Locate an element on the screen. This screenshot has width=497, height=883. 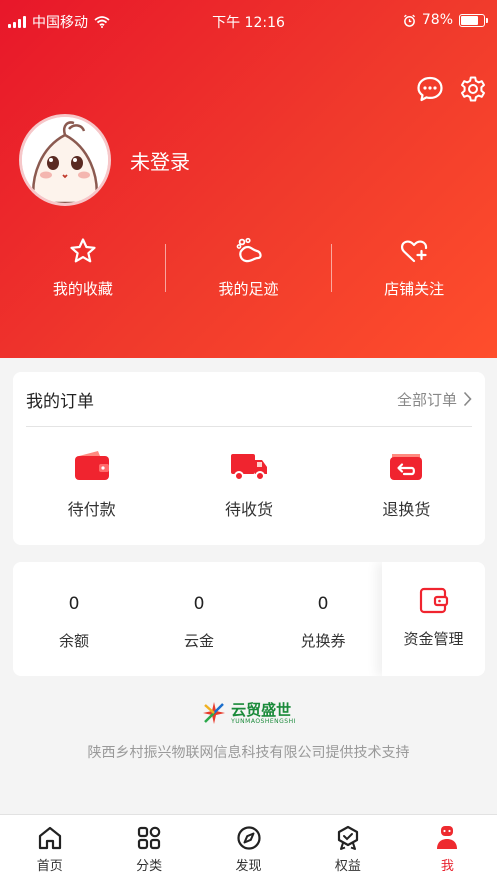
chat-bubble-icon is located at coordinates (430, 89).